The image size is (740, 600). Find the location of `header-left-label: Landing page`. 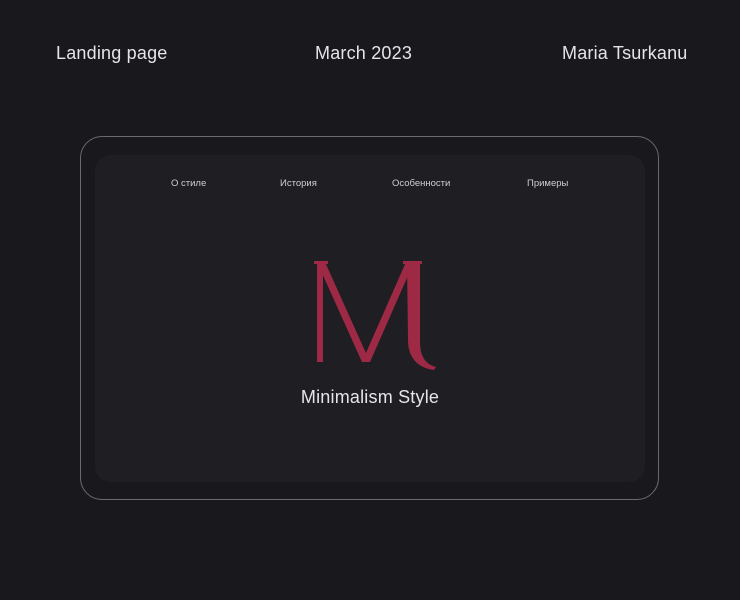

header-left-label: Landing page is located at coordinates (112, 53).